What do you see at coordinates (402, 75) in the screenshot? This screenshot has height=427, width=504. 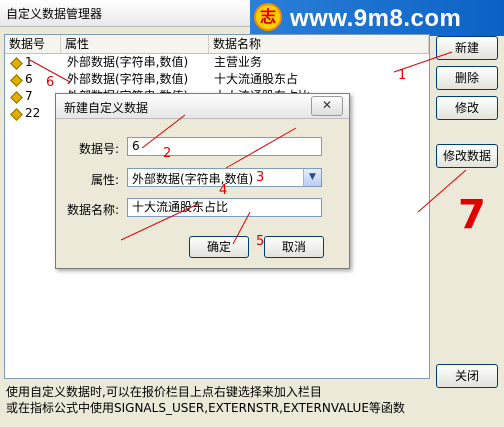 I see `step-1-label: 1` at bounding box center [402, 75].